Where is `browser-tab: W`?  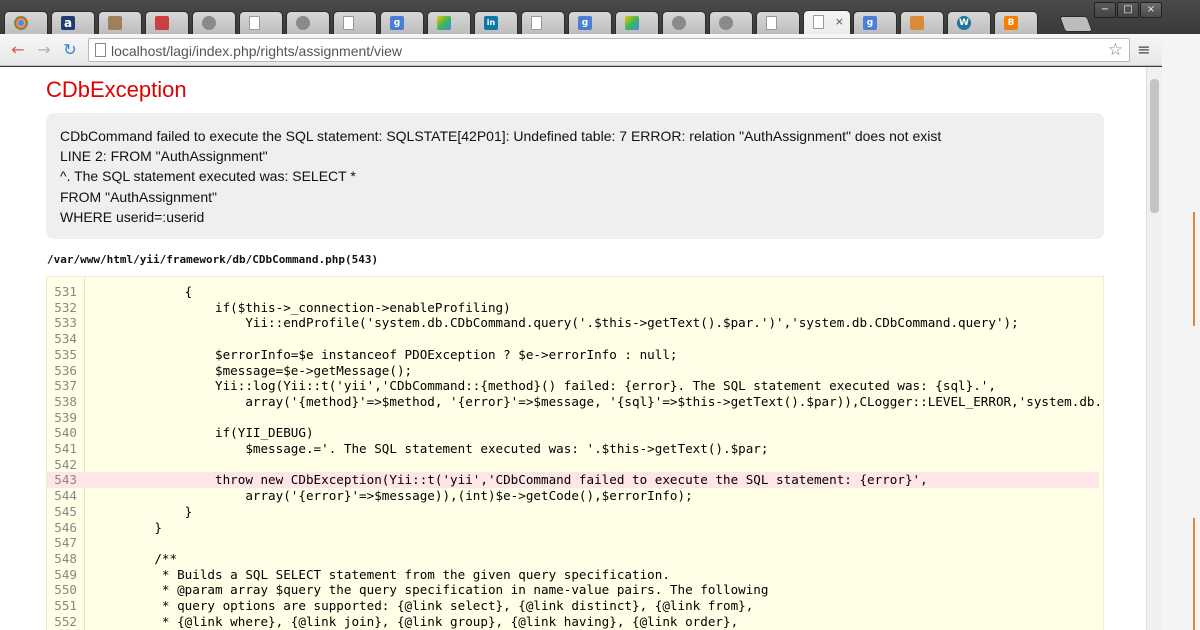 browser-tab: W is located at coordinates (969, 22).